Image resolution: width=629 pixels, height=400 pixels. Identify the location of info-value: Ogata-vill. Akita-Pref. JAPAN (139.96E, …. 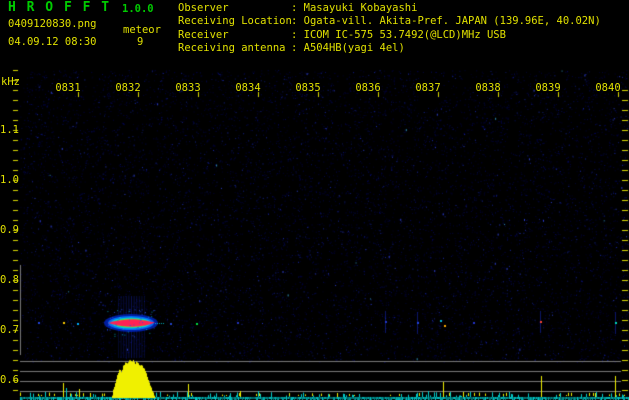
(452, 21).